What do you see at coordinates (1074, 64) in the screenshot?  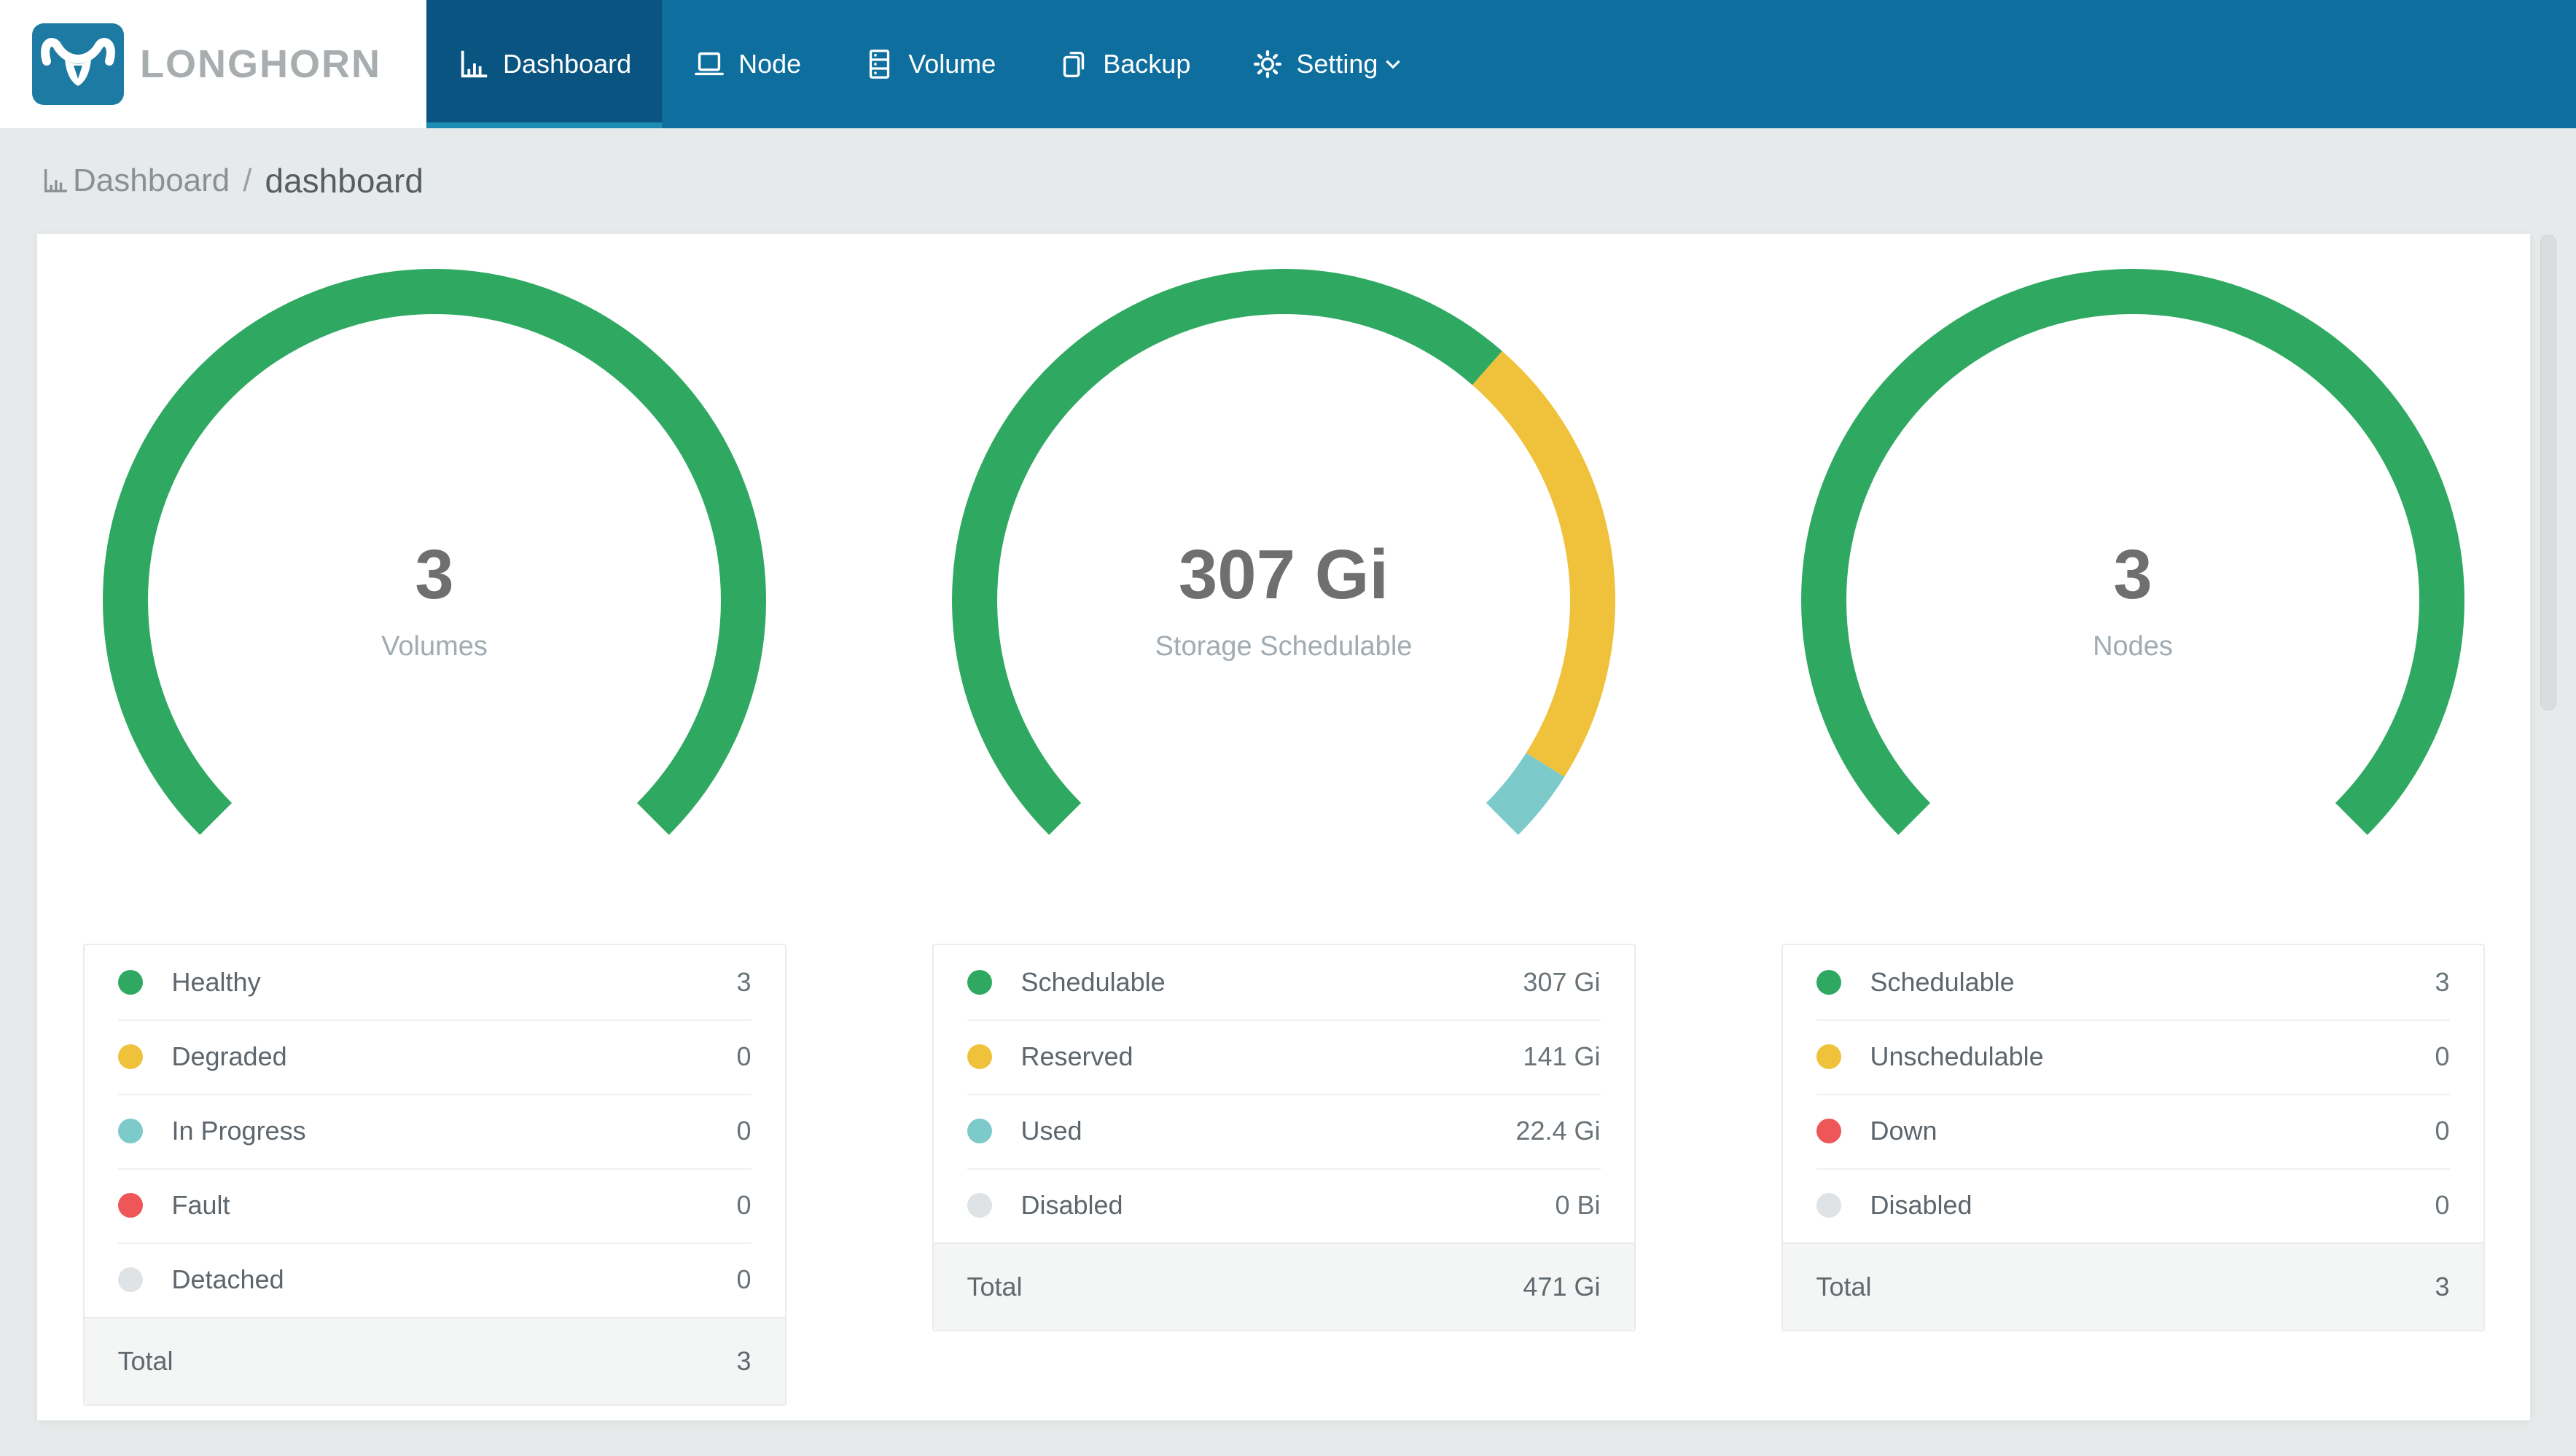 I see `copy-icon` at bounding box center [1074, 64].